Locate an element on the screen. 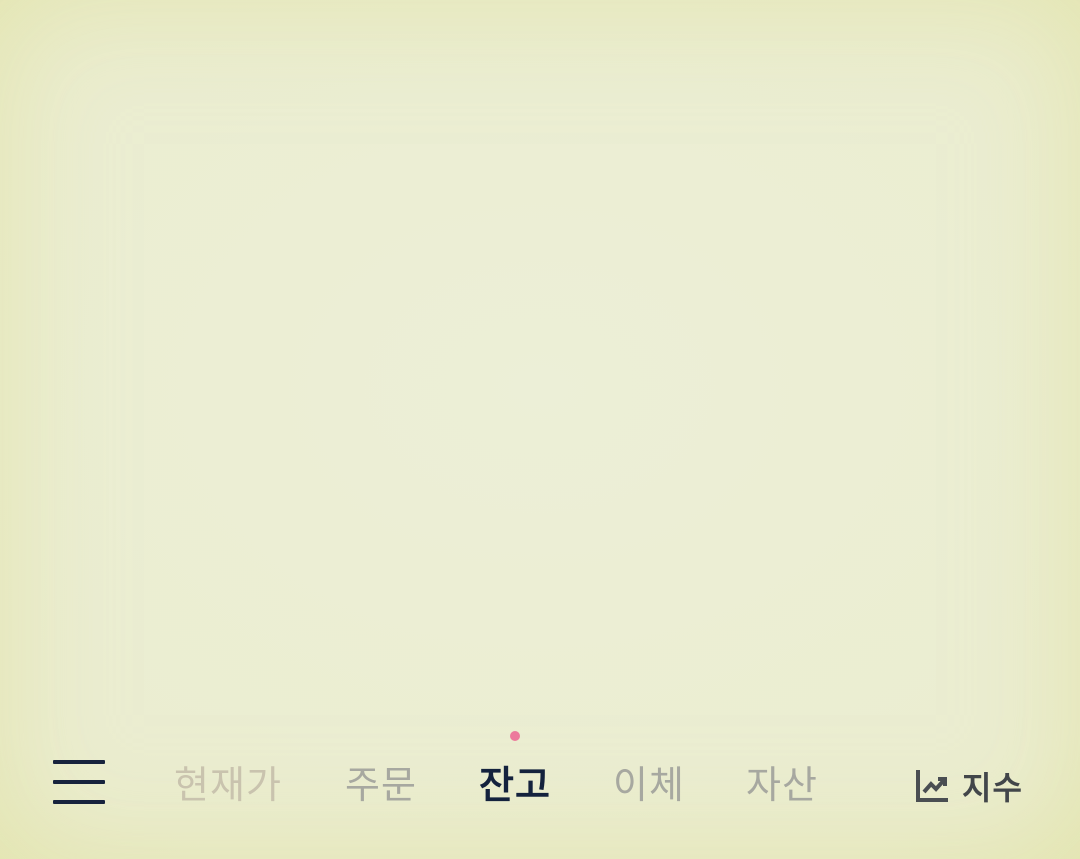 The height and width of the screenshot is (859, 1080). tab-balance: 잔고 is located at coordinates (515, 785).